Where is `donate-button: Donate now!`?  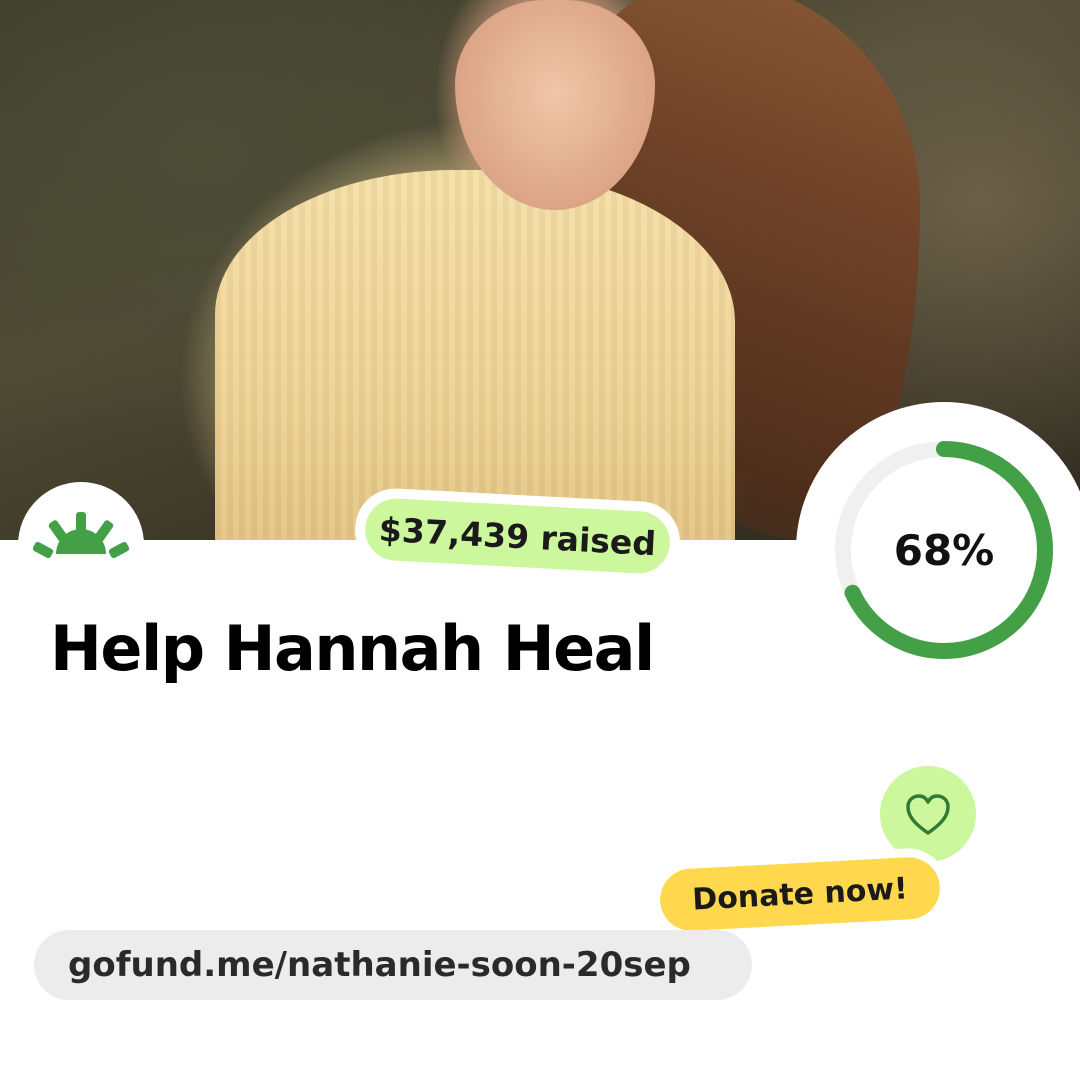
donate-button: Donate now! is located at coordinates (800, 894).